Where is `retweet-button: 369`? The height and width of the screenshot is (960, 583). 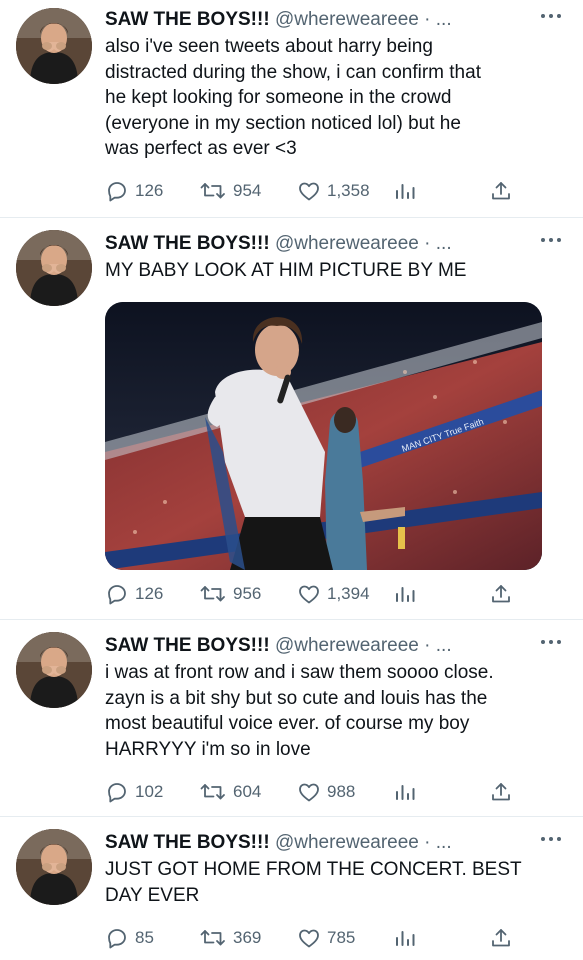
retweet-button: 369 is located at coordinates (230, 938).